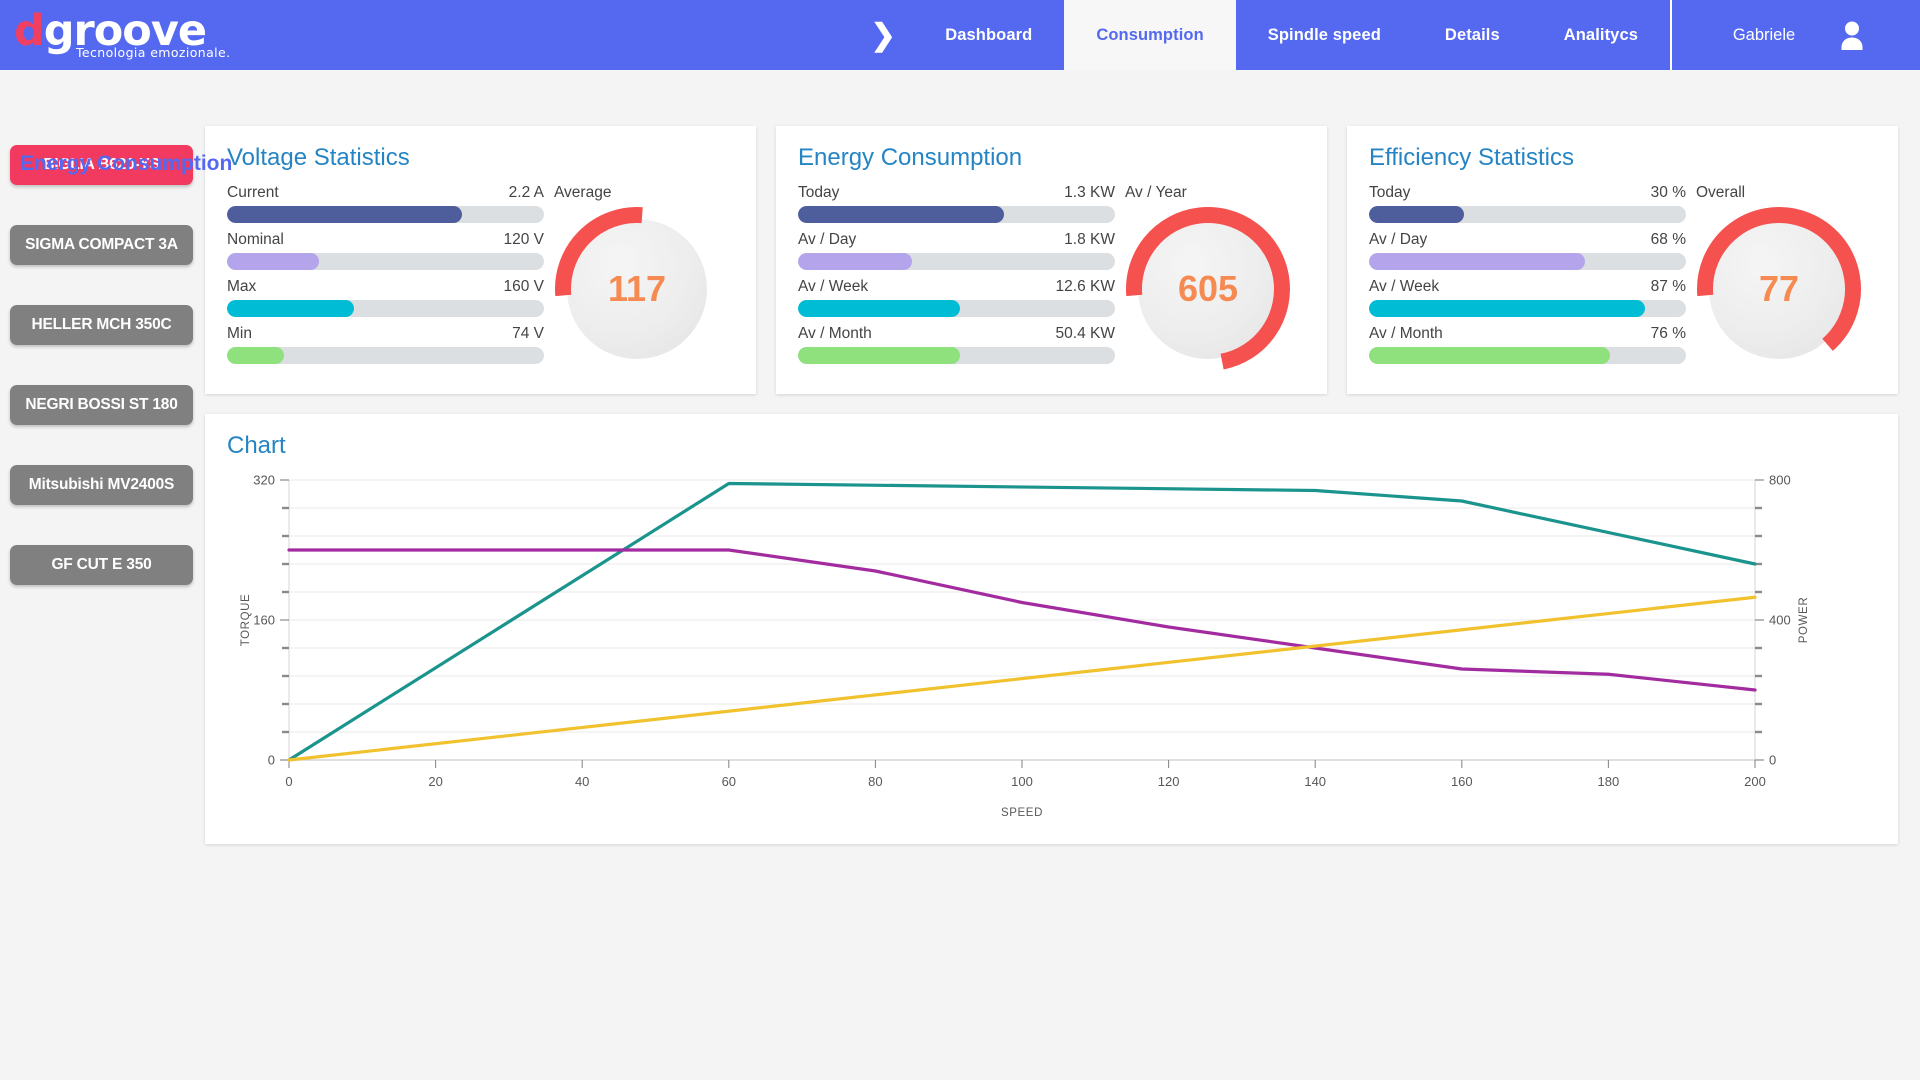  What do you see at coordinates (1755, 781) in the screenshot?
I see `svg-text: 200` at bounding box center [1755, 781].